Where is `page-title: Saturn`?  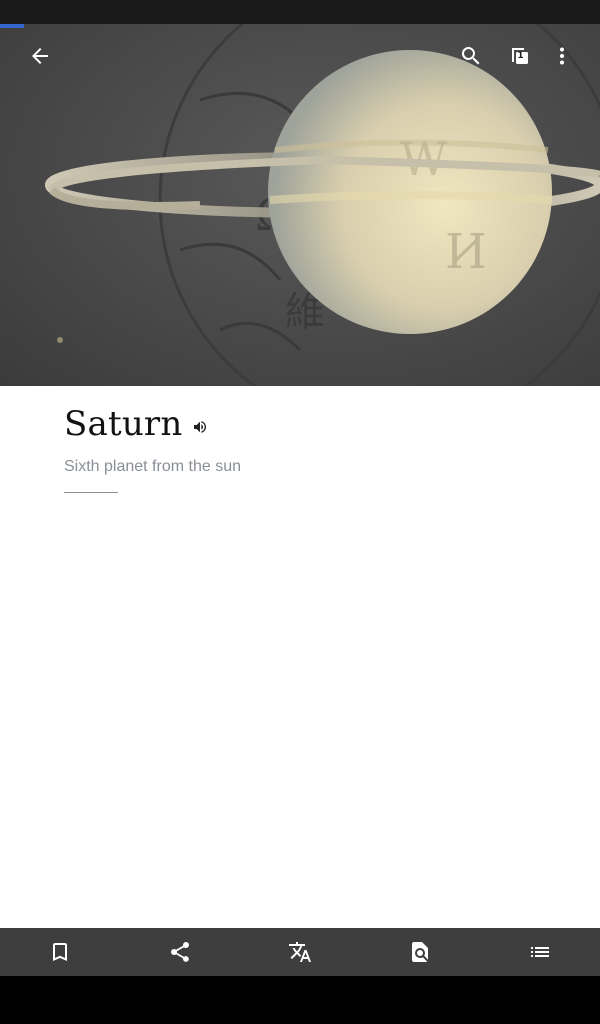
page-title: Saturn is located at coordinates (123, 424).